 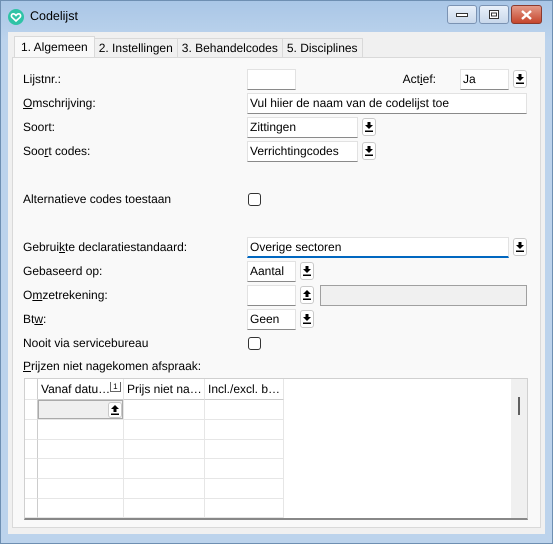 What do you see at coordinates (419, 79) in the screenshot?
I see `field-label: Actief:` at bounding box center [419, 79].